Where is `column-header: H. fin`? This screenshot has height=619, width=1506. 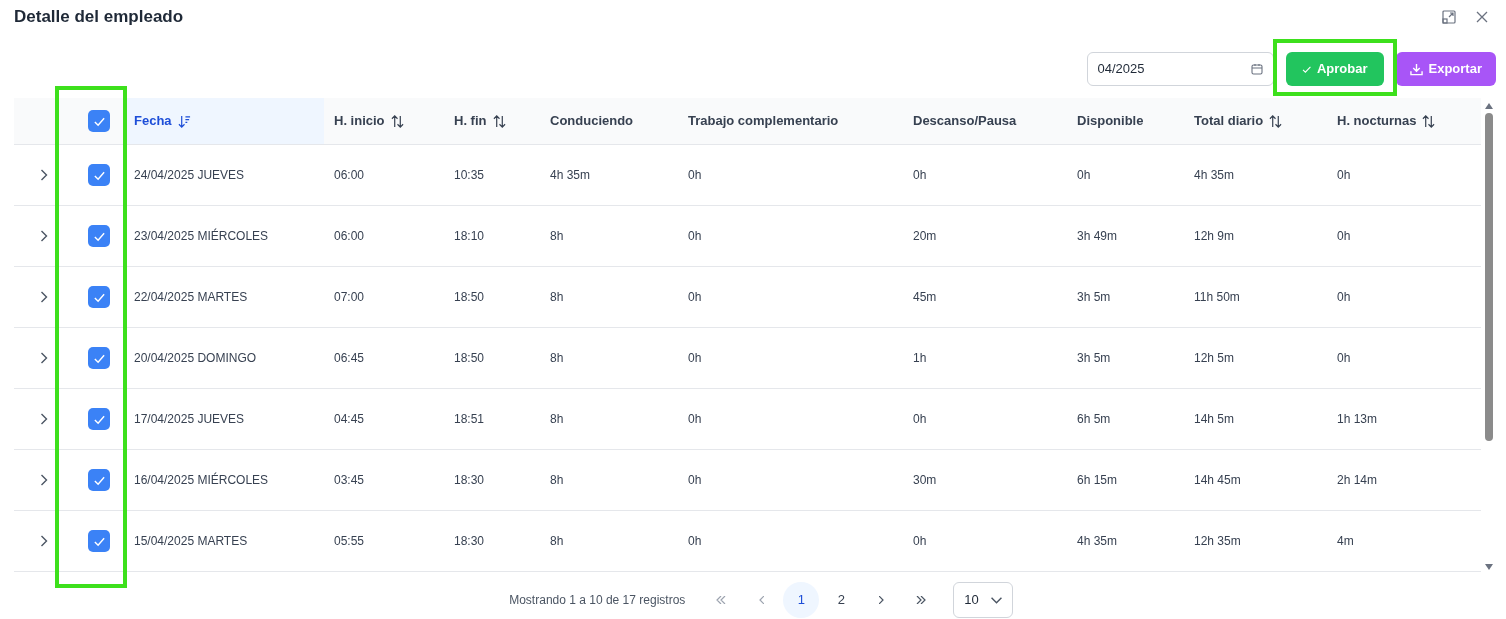
column-header: H. fin is located at coordinates (492, 121).